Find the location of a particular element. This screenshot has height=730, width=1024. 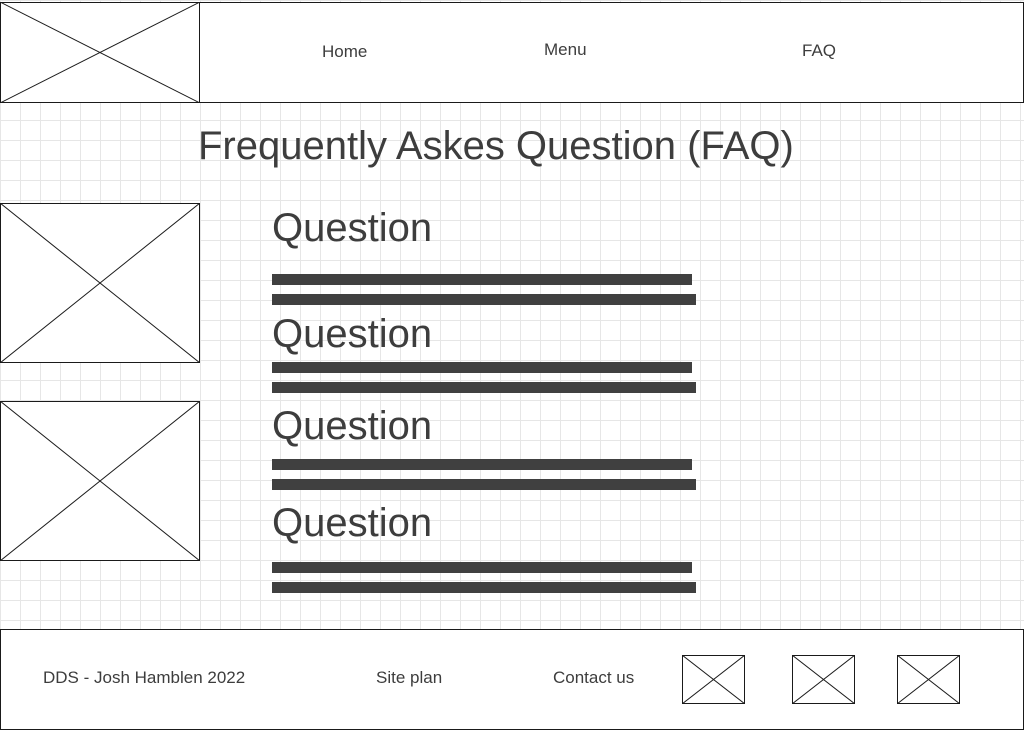

logo-image-placeholder is located at coordinates (100, 52).